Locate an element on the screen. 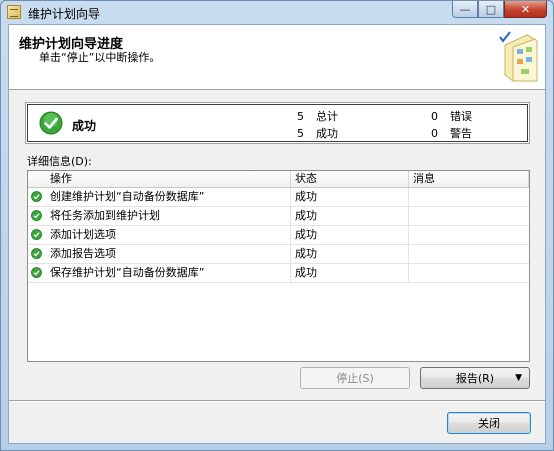  column-header-action: 操作 is located at coordinates (159, 179).